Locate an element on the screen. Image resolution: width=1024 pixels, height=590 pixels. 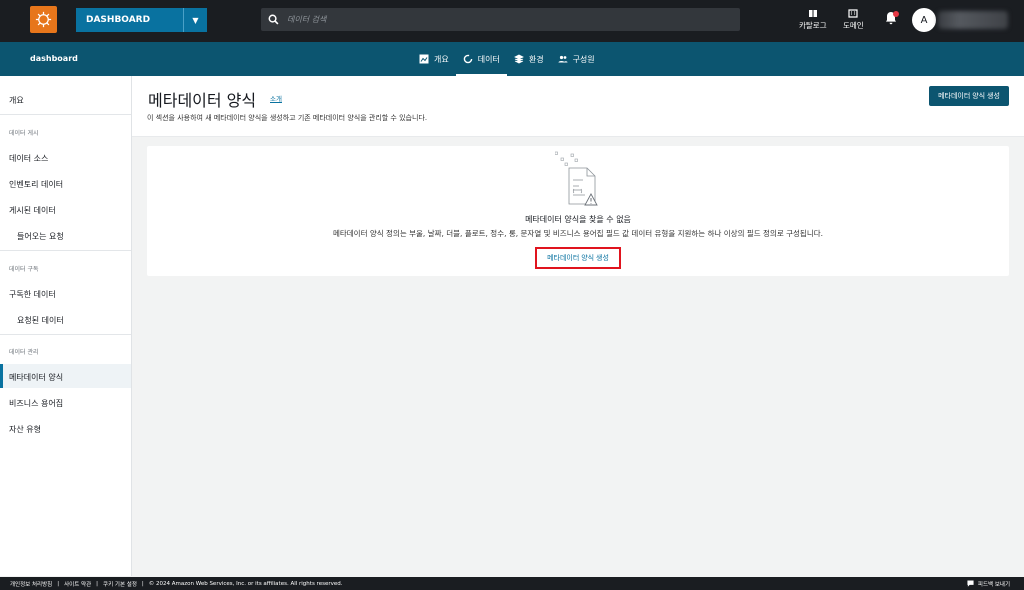
feedback-icon is located at coordinates (970, 583).